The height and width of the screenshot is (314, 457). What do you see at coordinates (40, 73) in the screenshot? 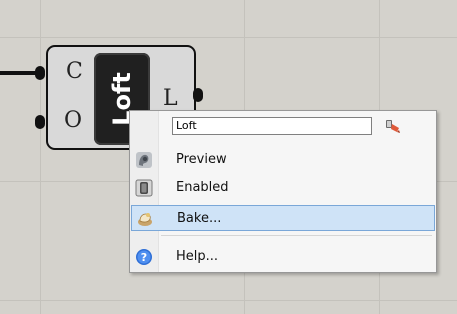
I see `input-grip-c` at bounding box center [40, 73].